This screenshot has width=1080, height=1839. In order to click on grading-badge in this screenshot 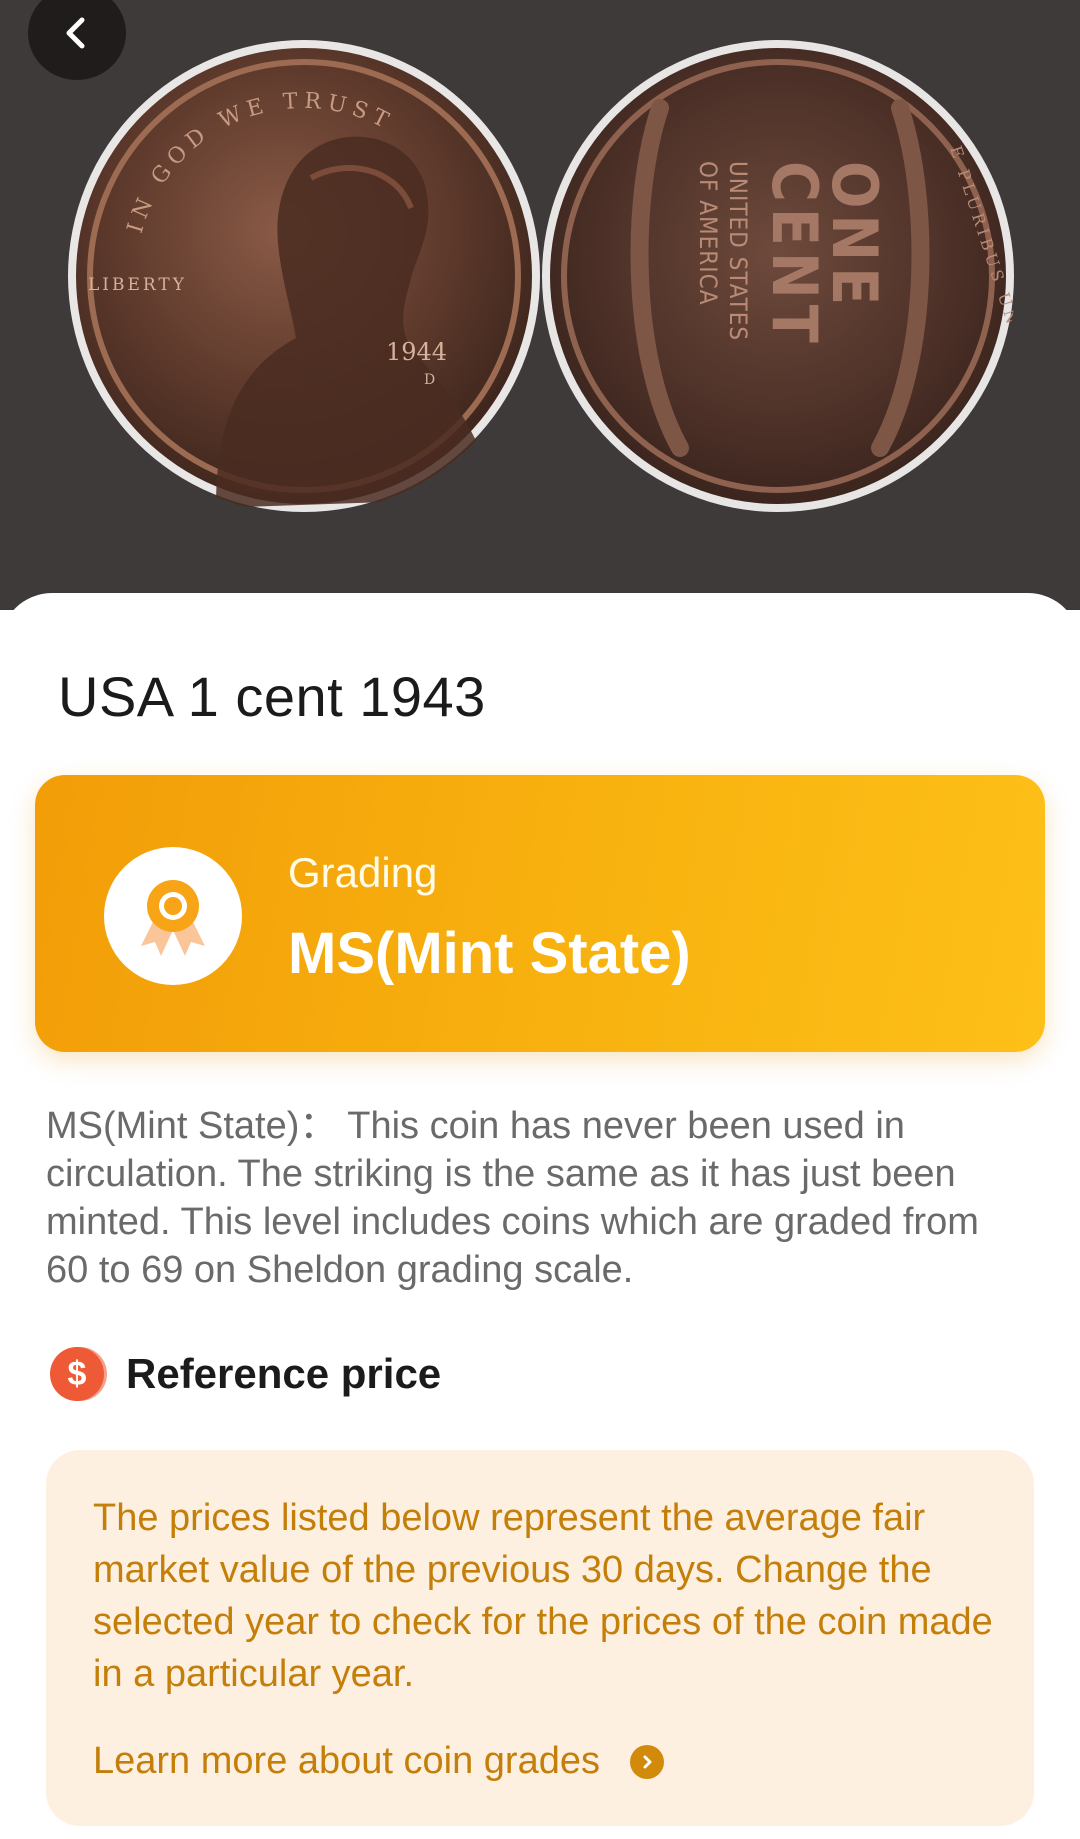, I will do `click(173, 916)`.